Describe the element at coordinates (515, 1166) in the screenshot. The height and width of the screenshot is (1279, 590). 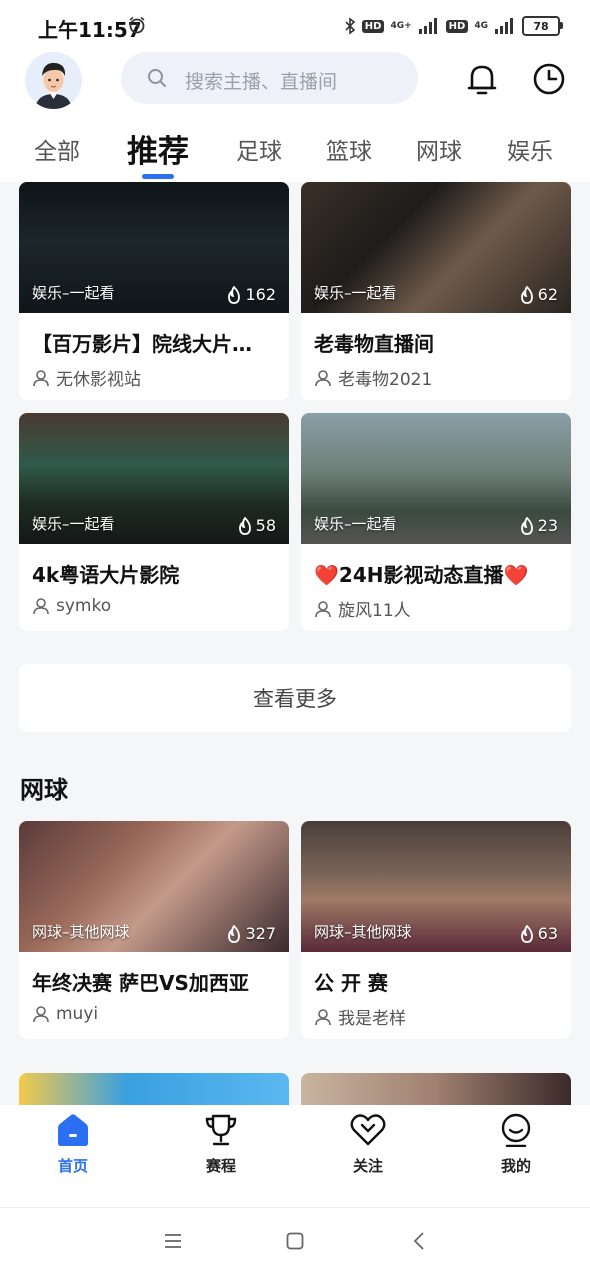
I see `nav-label: 我的` at that location.